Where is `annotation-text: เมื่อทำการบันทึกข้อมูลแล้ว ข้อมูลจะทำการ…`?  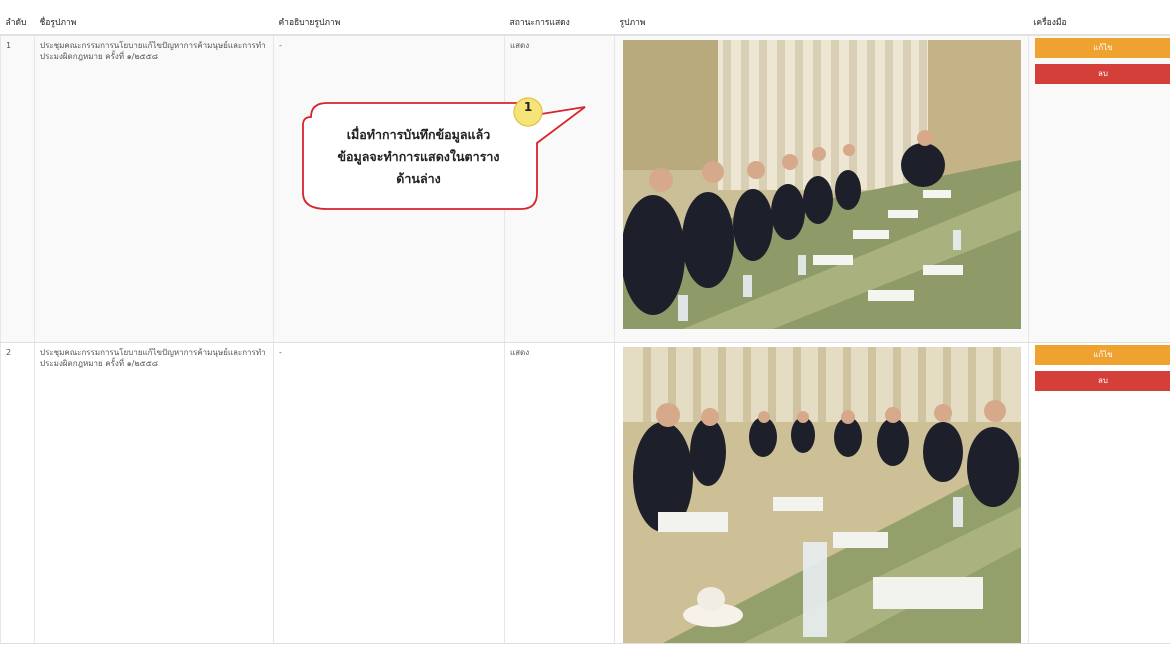
annotation-text: เมื่อทำการบันทึกข้อมูลแล้ว ข้อมูลจะทำการ… is located at coordinates (418, 156).